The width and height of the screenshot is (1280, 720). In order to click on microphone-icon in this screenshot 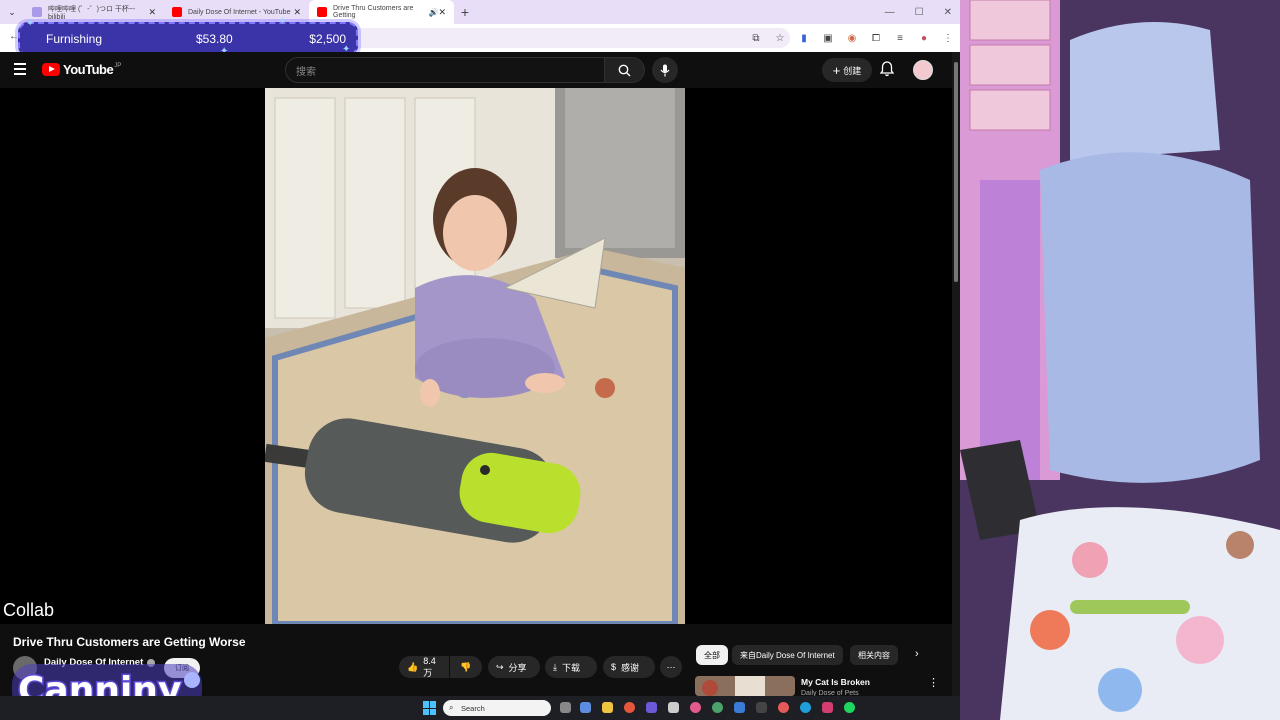, I will do `click(665, 70)`.